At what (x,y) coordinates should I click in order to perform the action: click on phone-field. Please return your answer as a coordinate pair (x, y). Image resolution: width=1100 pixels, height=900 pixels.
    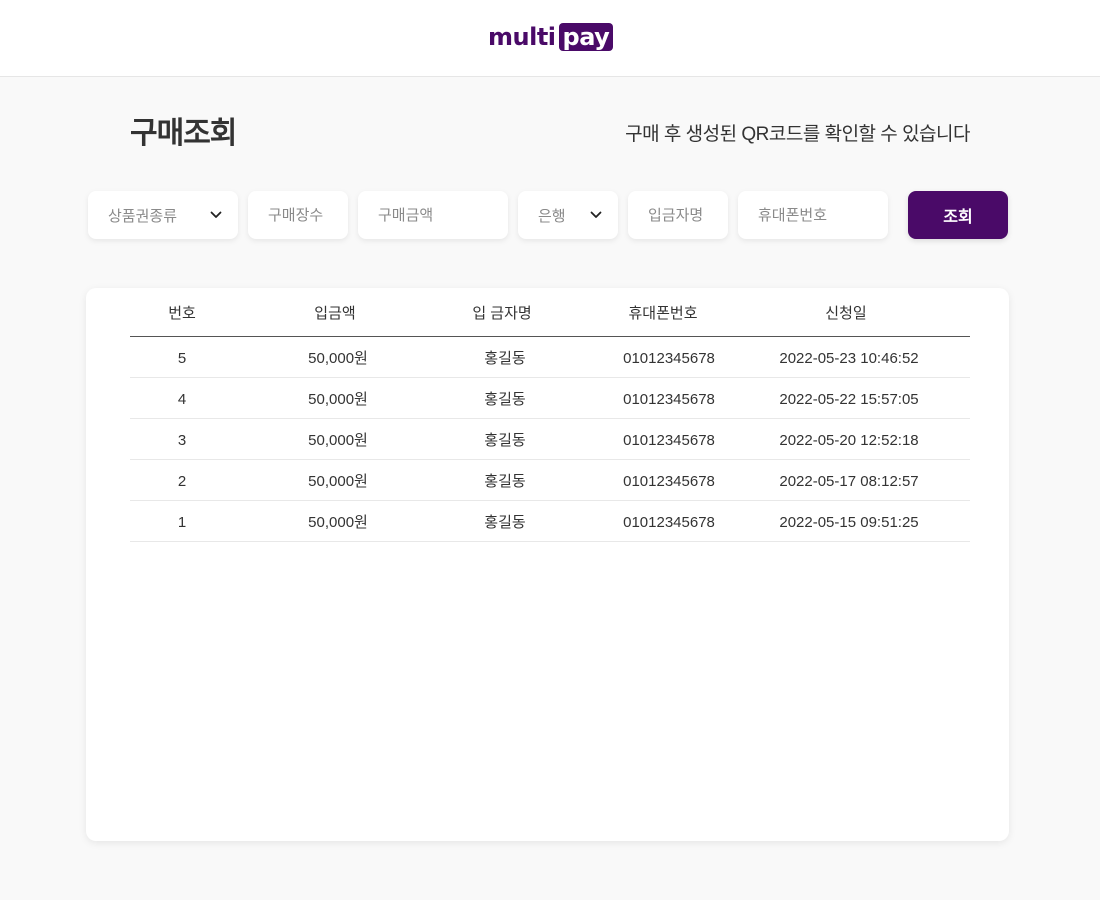
    Looking at the image, I should click on (813, 215).